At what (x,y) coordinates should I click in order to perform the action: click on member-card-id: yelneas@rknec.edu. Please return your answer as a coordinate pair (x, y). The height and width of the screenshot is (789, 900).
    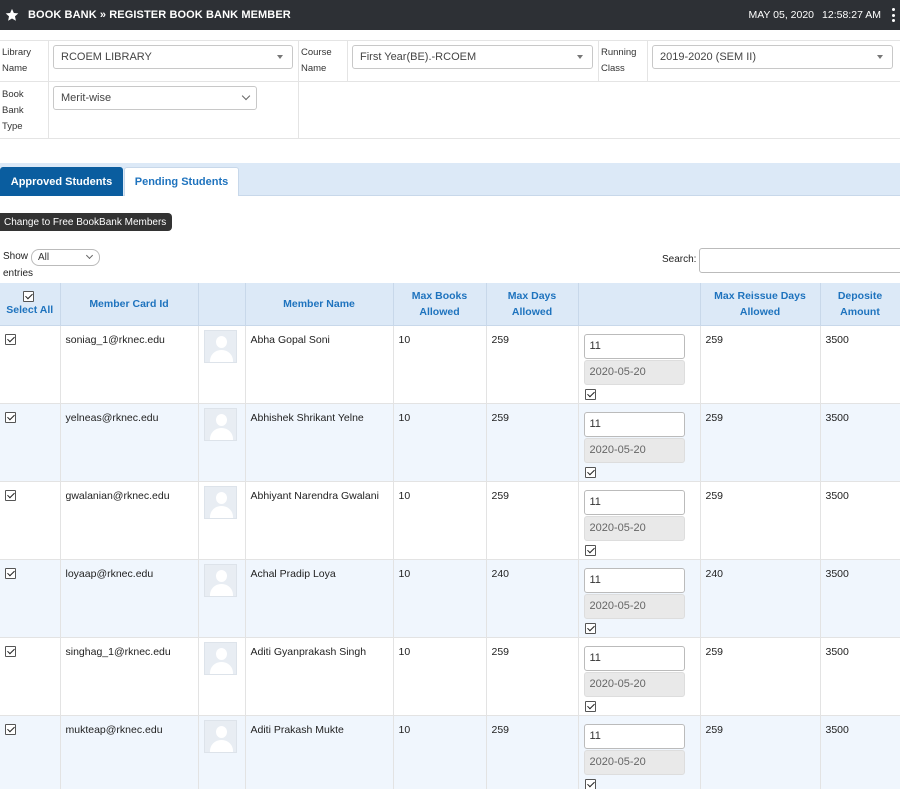
    Looking at the image, I should click on (129, 442).